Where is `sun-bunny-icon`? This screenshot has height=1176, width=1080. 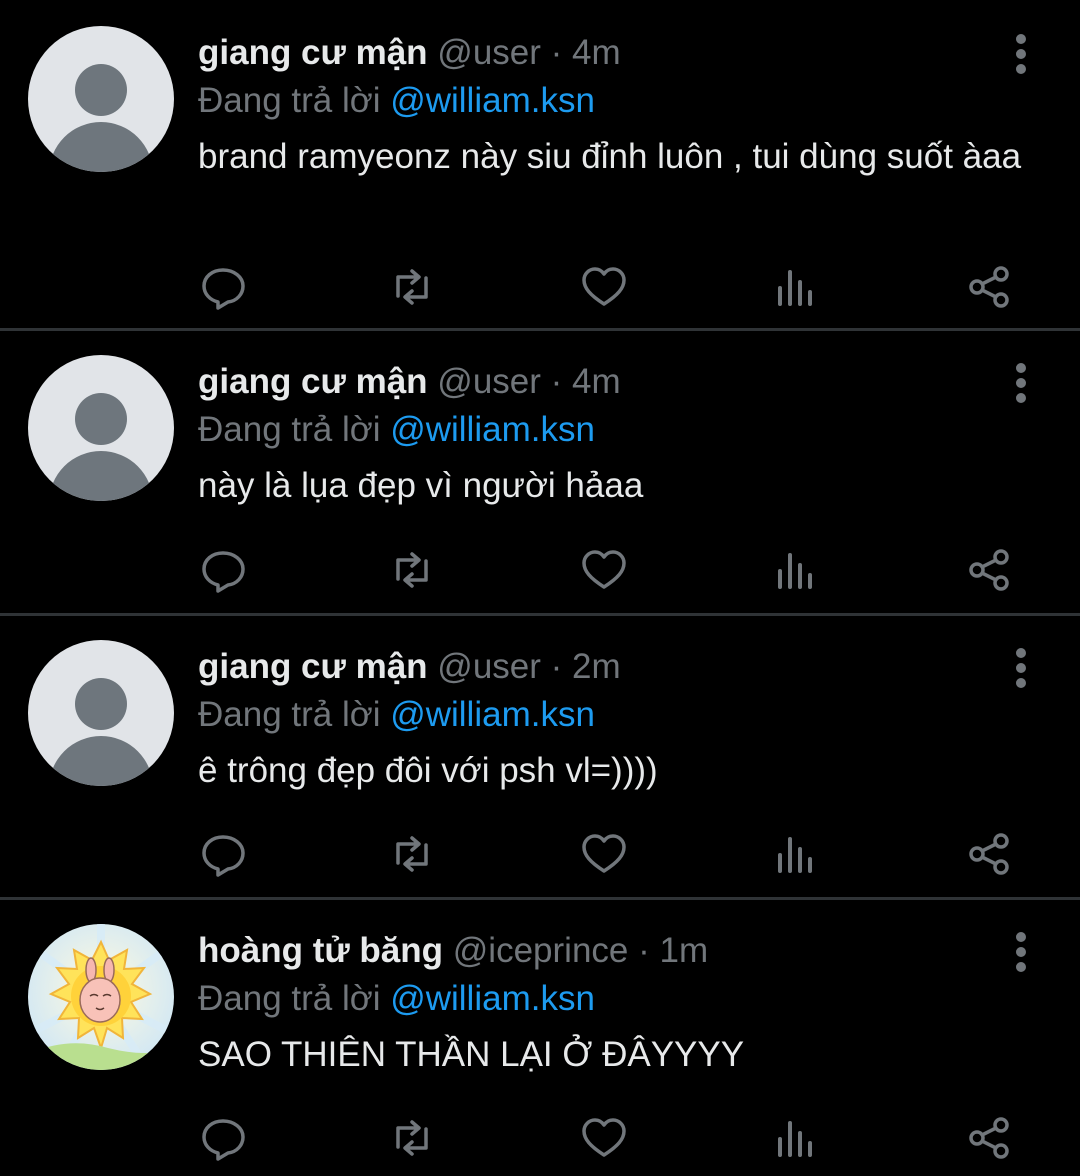 sun-bunny-icon is located at coordinates (101, 997).